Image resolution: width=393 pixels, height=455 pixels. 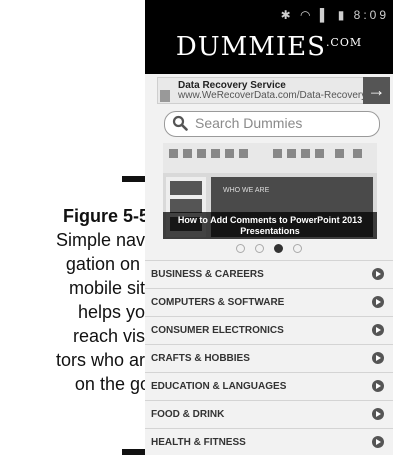 I want to click on arrow-right-icon: →, so click(x=376, y=90).